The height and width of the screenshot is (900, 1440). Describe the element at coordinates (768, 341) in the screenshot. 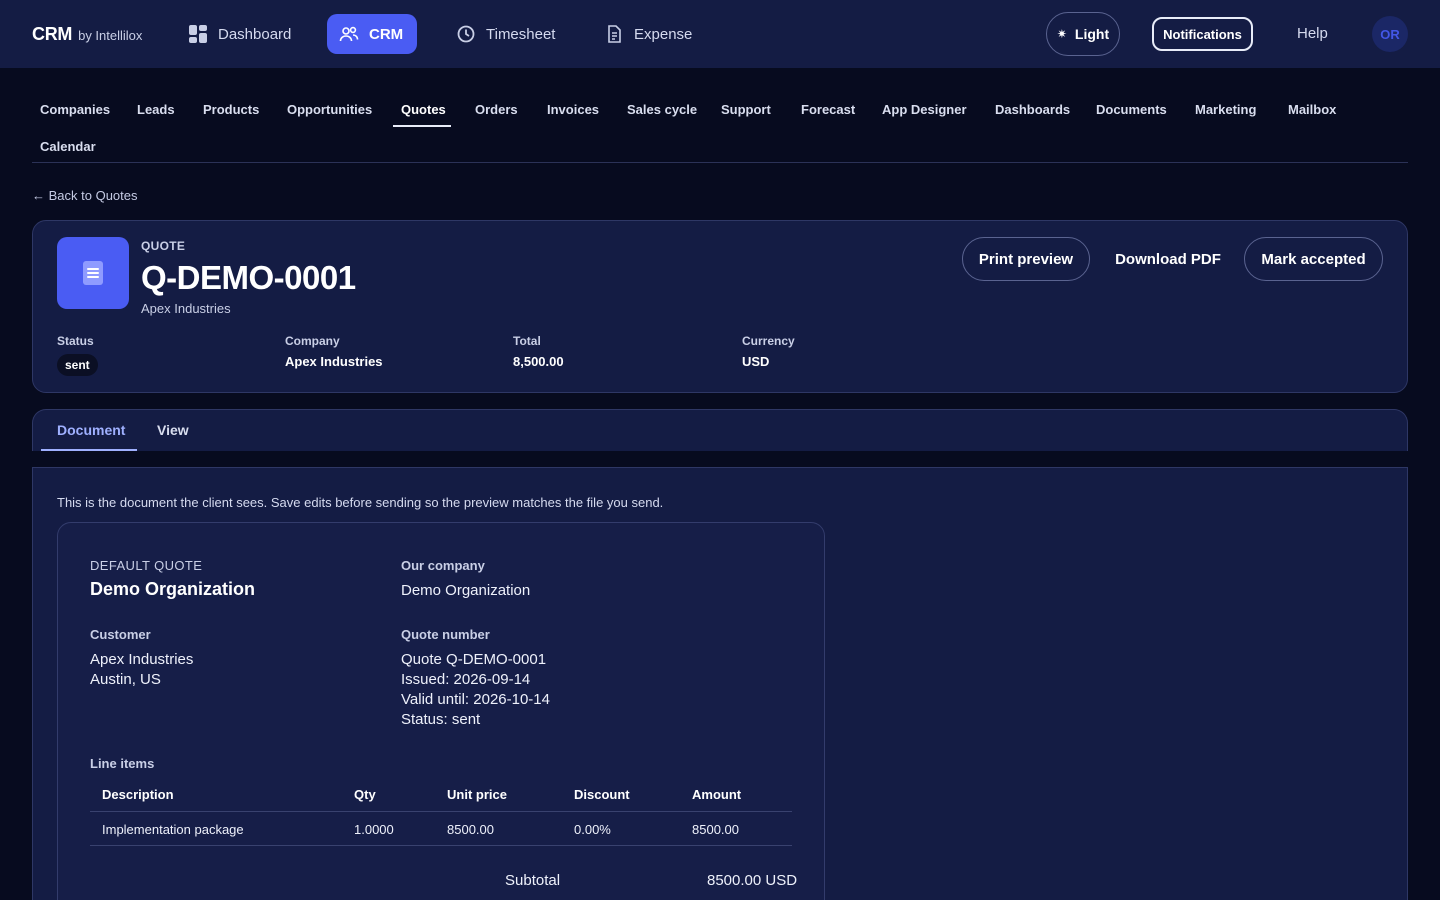

I see `currency-label: Currency` at that location.